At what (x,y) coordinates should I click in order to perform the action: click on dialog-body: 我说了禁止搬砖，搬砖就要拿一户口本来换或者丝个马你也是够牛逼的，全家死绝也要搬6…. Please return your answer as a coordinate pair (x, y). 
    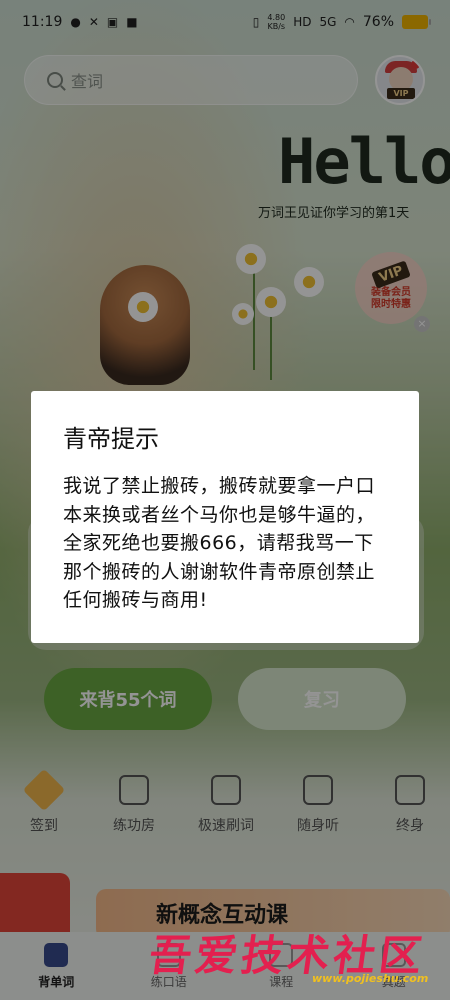
    Looking at the image, I should click on (219, 543).